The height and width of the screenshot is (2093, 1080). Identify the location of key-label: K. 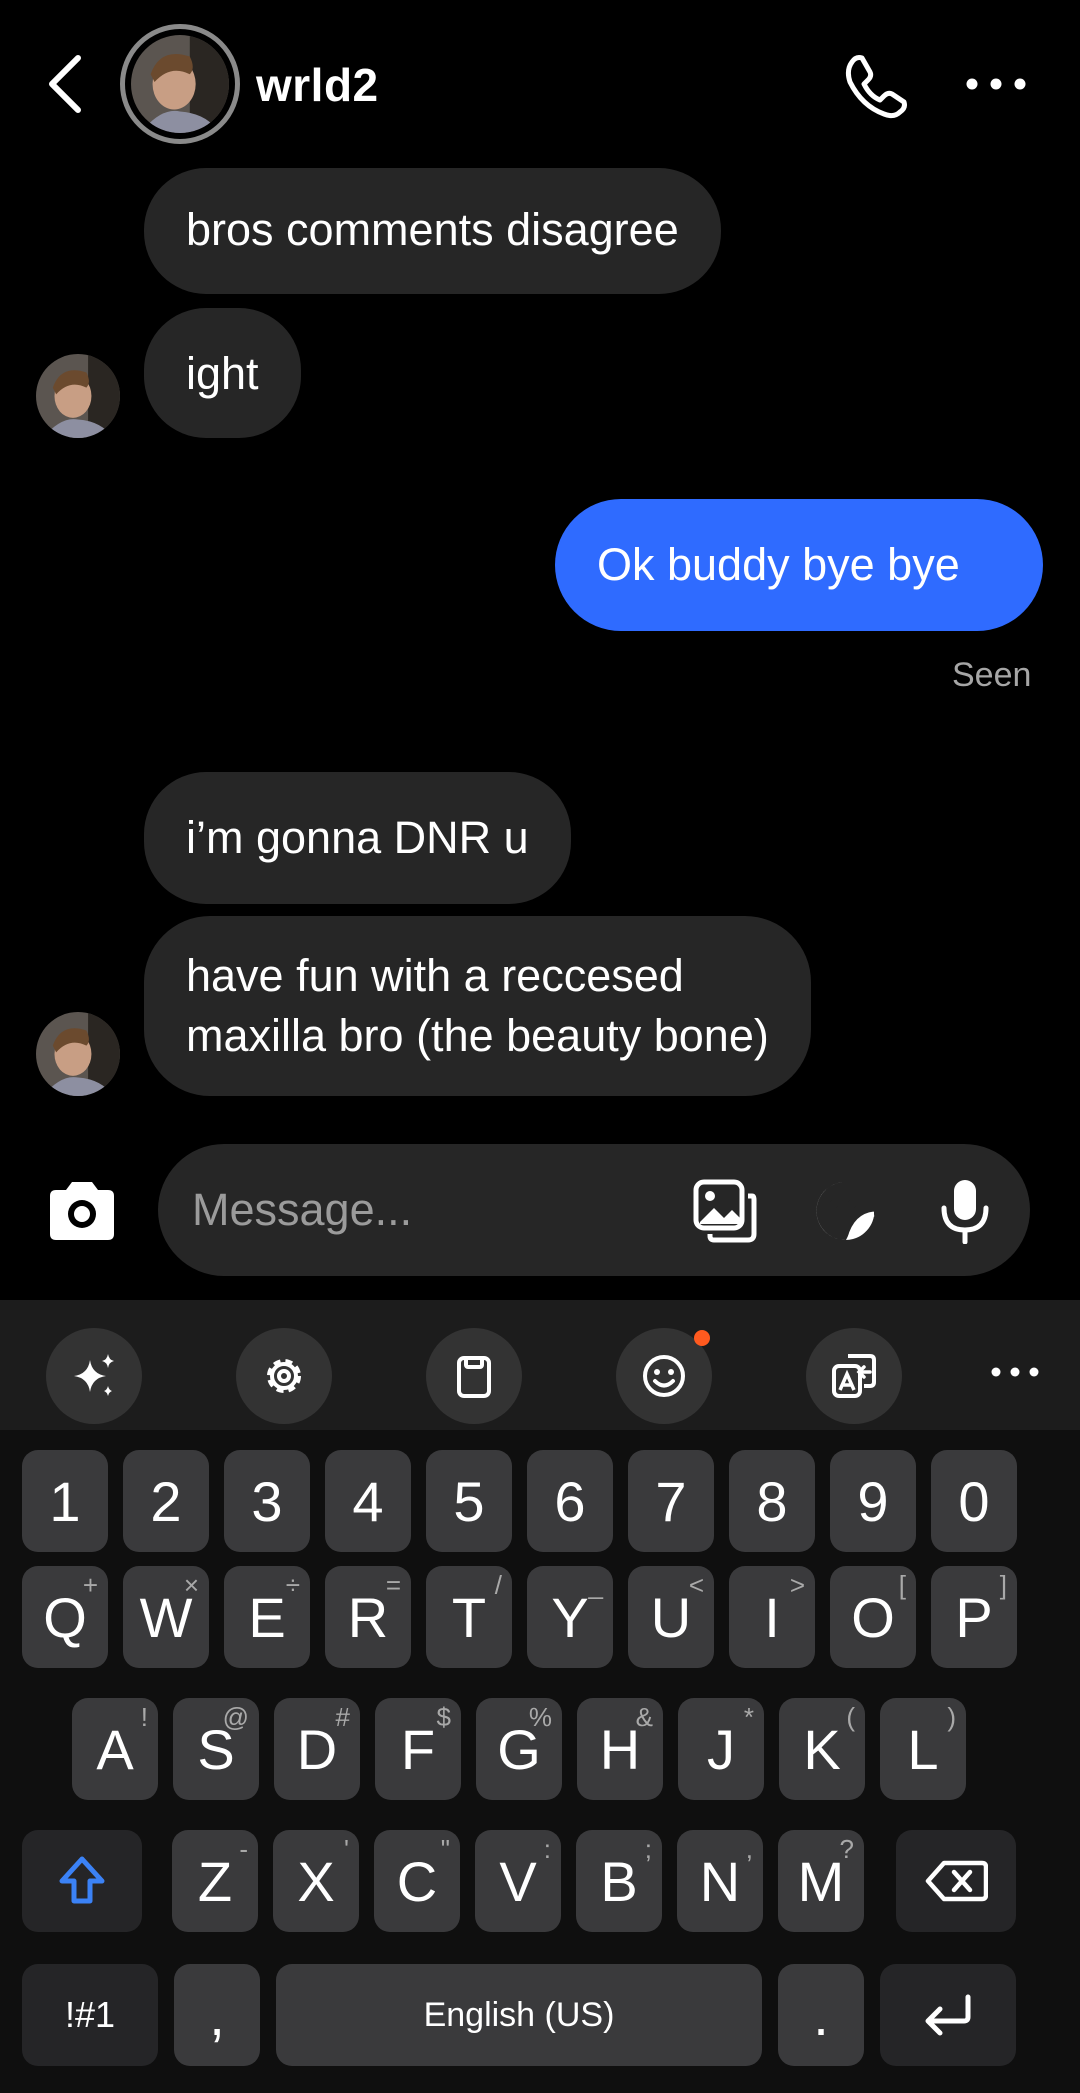
(822, 1749).